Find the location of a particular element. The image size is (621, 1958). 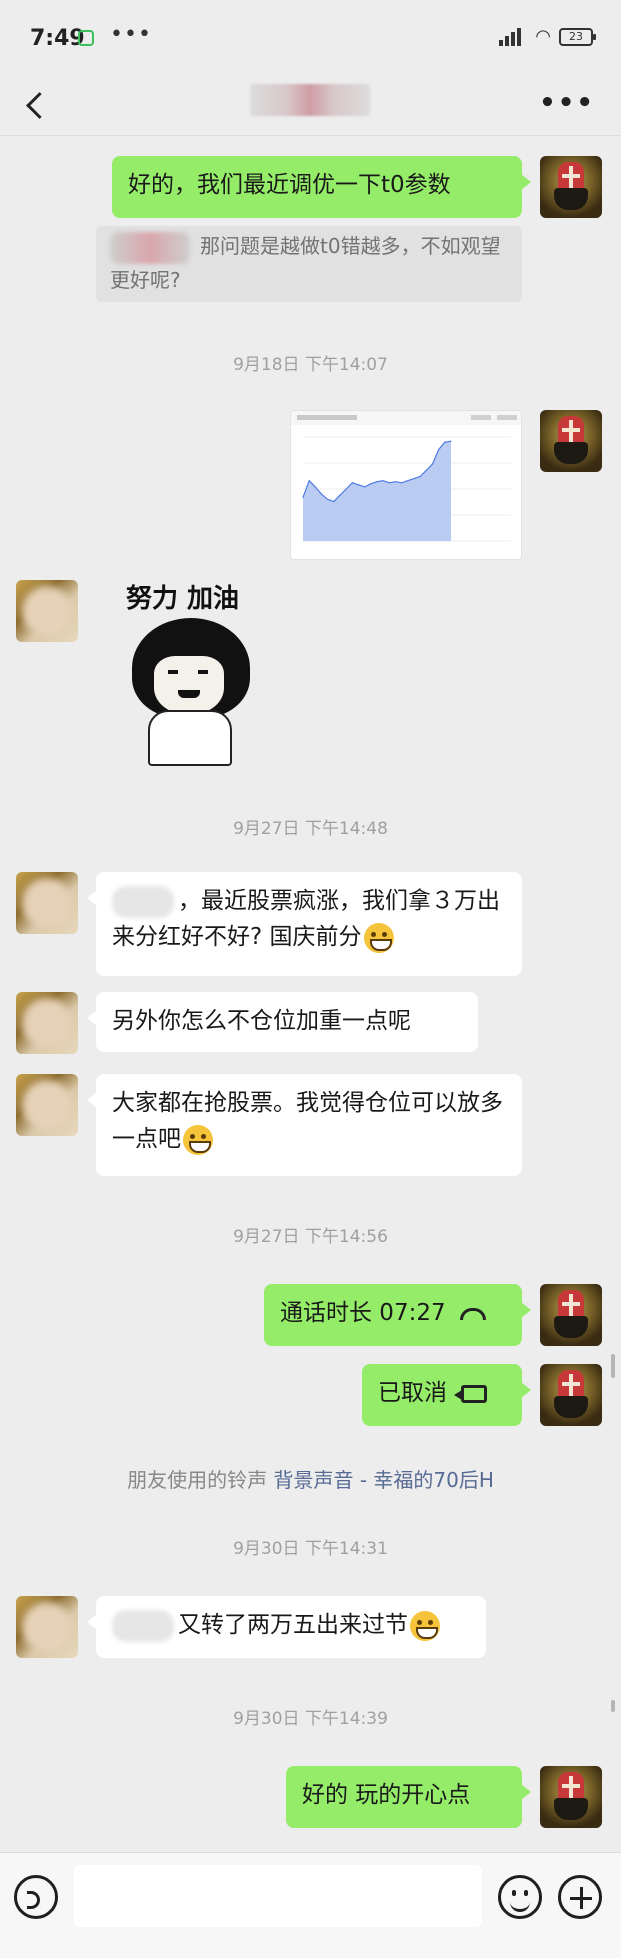

signal-icon is located at coordinates (513, 36).